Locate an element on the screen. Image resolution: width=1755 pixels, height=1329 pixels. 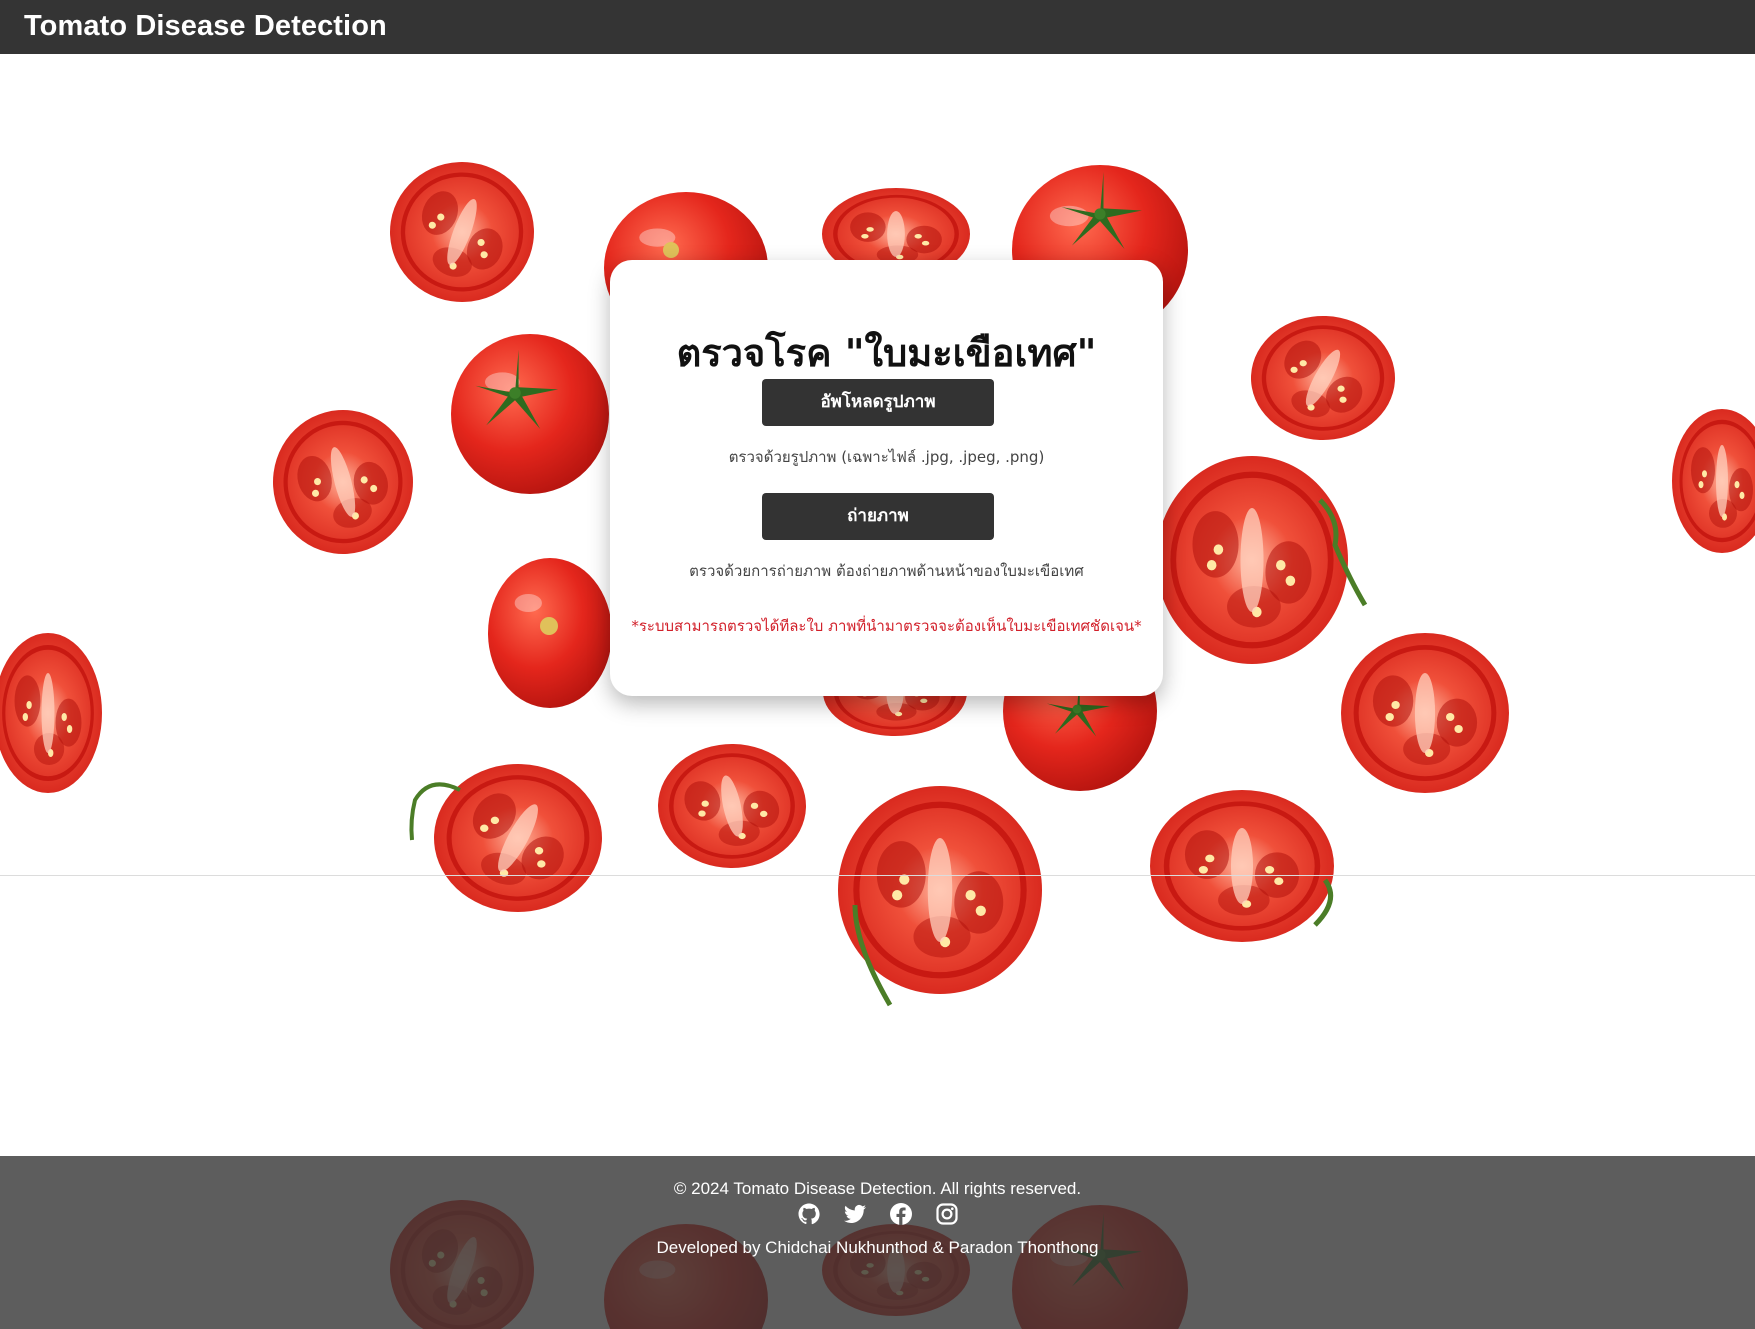
brand-title: Tomato Disease Detection is located at coordinates (205, 26).